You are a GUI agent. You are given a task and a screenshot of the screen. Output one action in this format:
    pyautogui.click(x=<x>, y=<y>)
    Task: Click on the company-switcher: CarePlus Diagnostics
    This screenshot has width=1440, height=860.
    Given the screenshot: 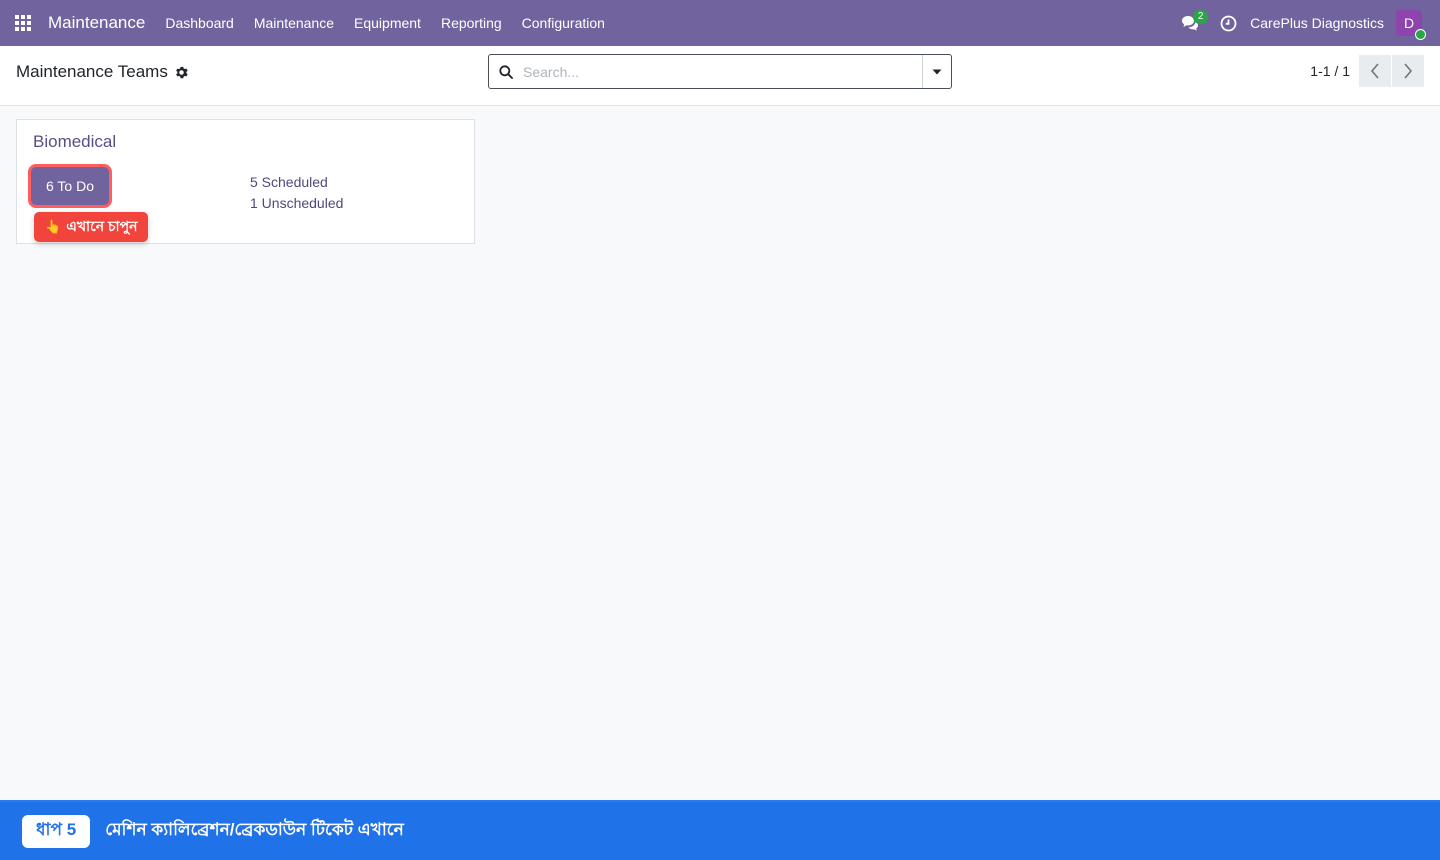 What is the action you would take?
    pyautogui.click(x=1322, y=23)
    